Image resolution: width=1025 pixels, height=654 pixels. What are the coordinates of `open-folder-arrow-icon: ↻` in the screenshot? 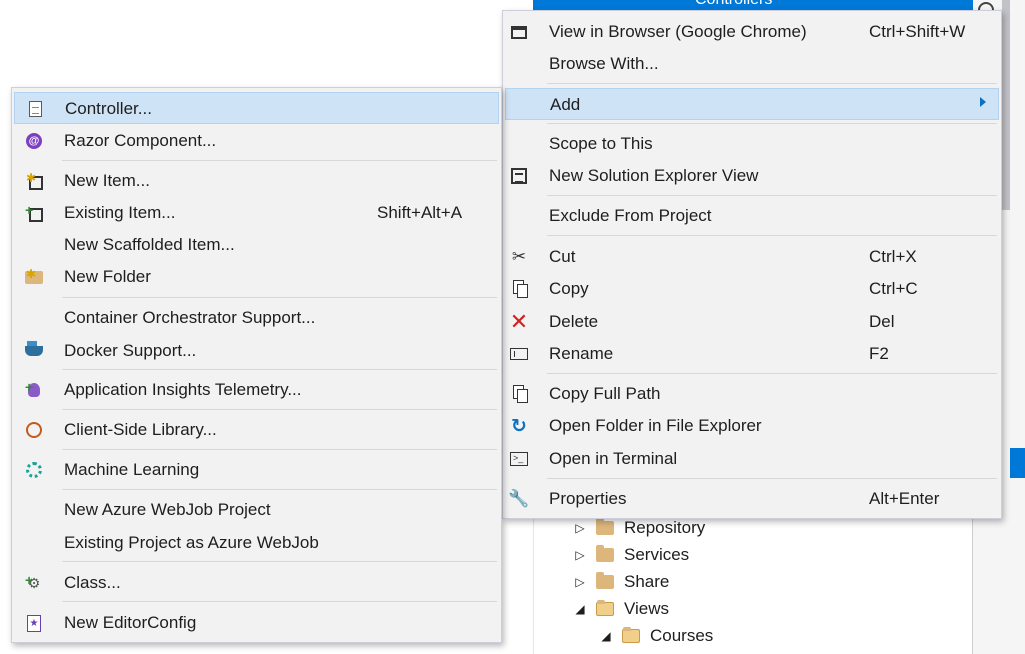 It's located at (519, 426).